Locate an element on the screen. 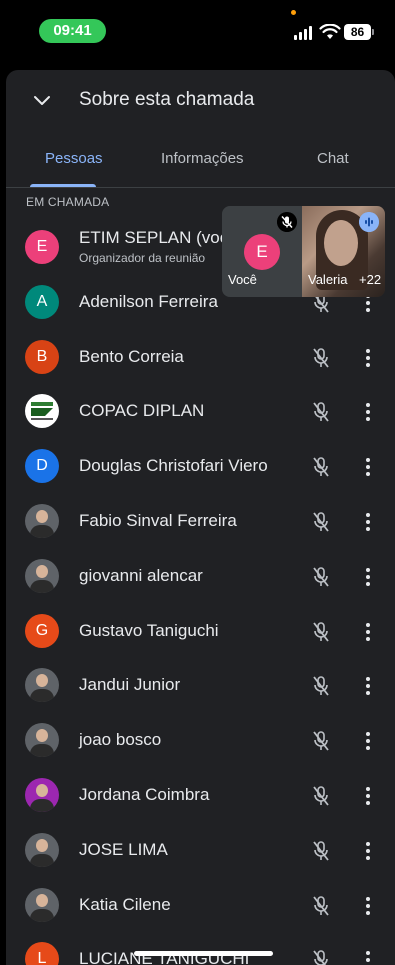 Image resolution: width=395 pixels, height=965 pixels. others-count: +22 is located at coordinates (370, 279).